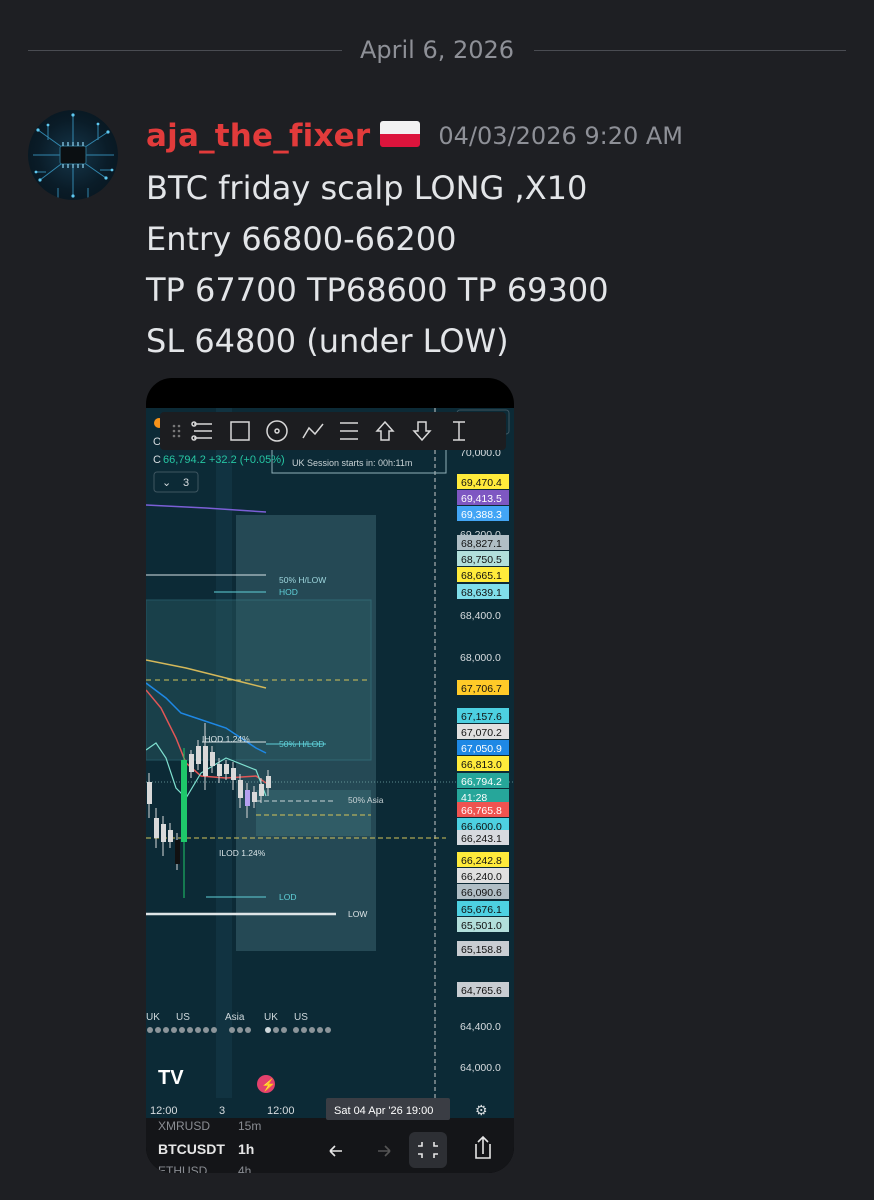 The width and height of the screenshot is (874, 1200). Describe the element at coordinates (222, 1111) in the screenshot. I see `time-label: 3` at that location.